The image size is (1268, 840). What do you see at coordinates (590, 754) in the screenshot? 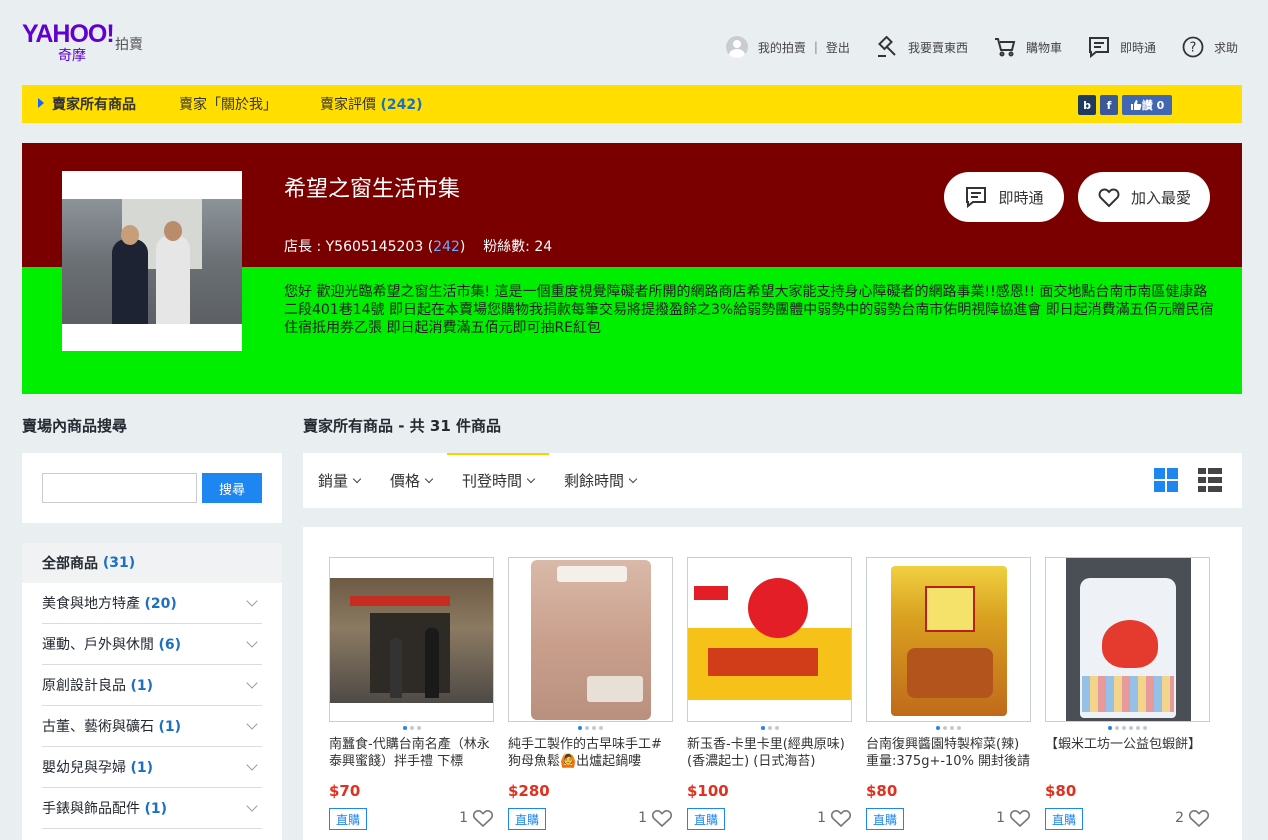
I see `product-name: 純手工製作的古早味手工#狗母魚鬆🙆出爐起鍋嘍` at bounding box center [590, 754].